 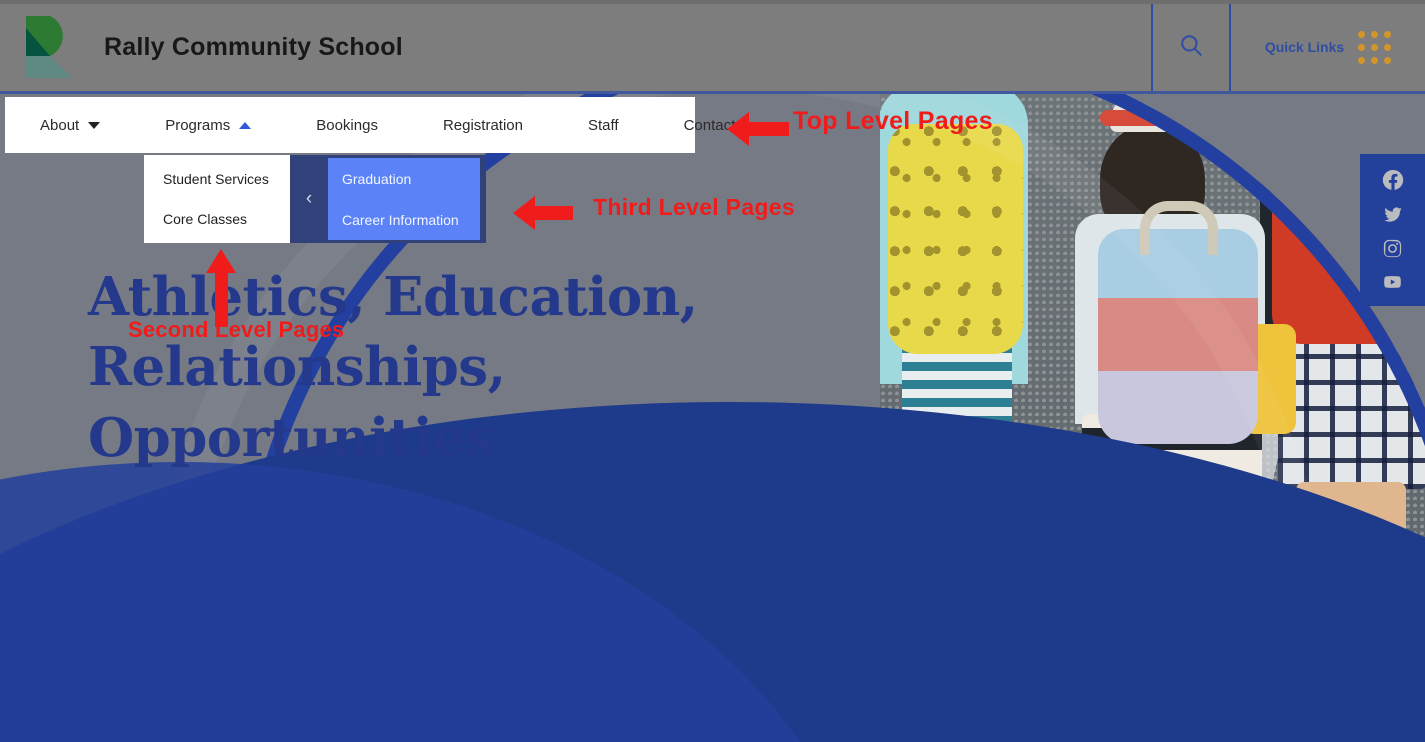 I want to click on menu-back-button: ‹, so click(x=309, y=199).